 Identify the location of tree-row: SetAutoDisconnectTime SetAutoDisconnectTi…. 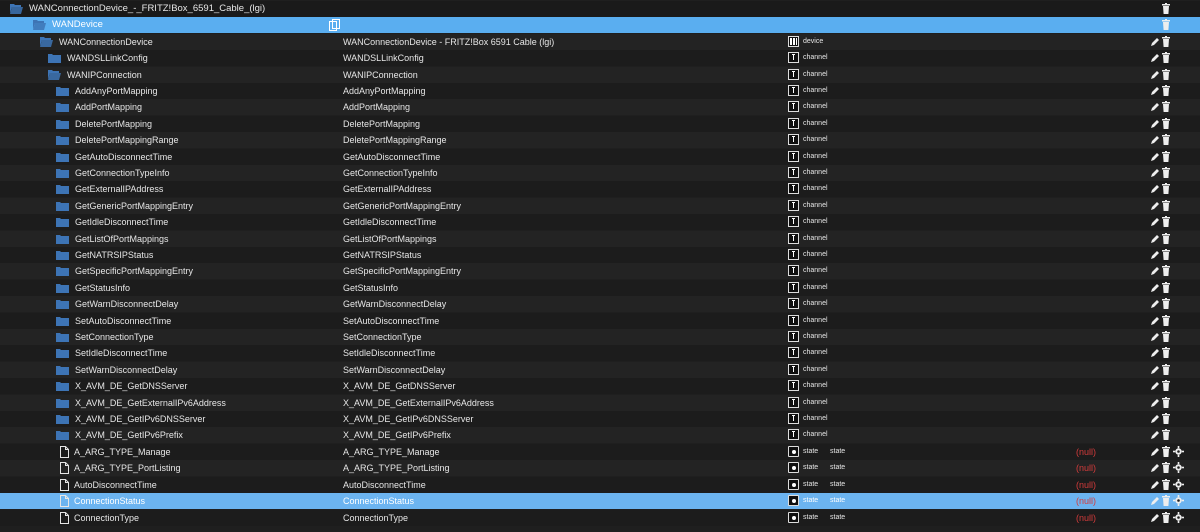
(600, 321).